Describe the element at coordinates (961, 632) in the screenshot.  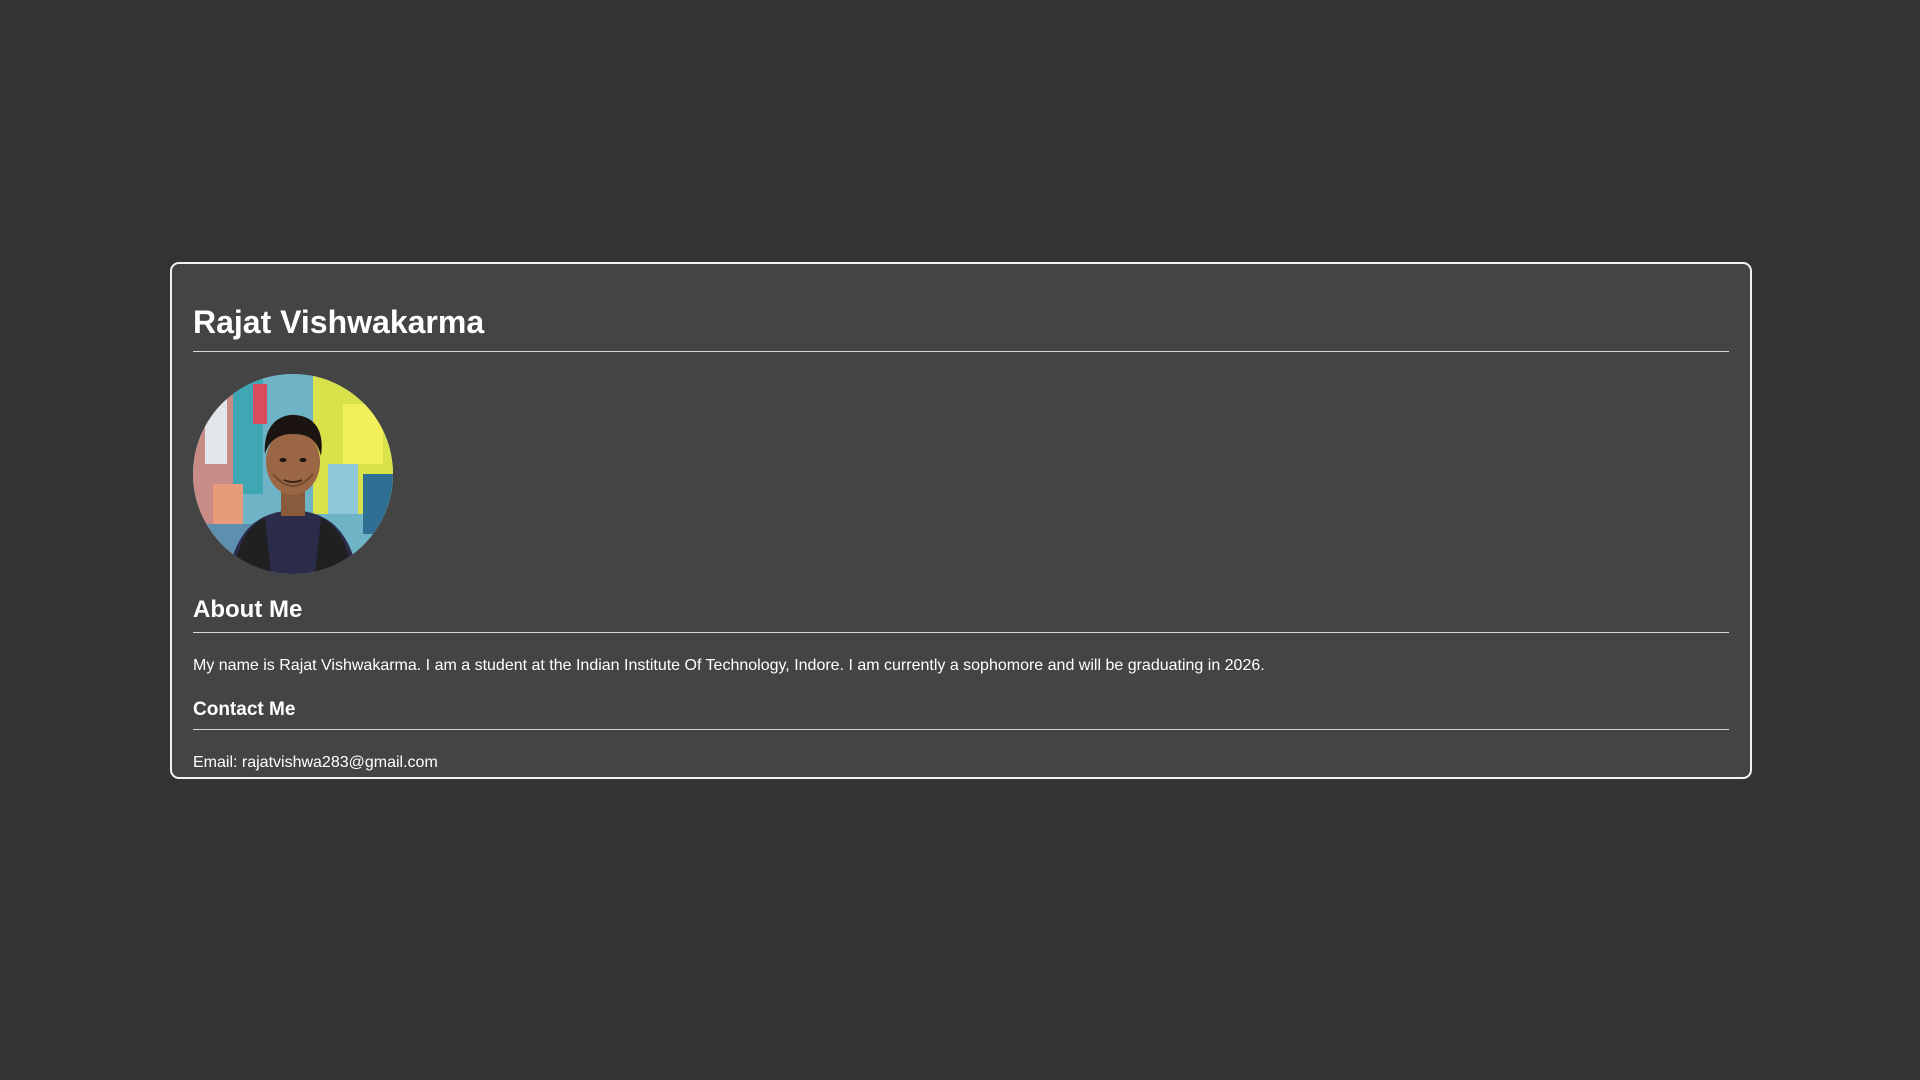
I see `about-divider` at that location.